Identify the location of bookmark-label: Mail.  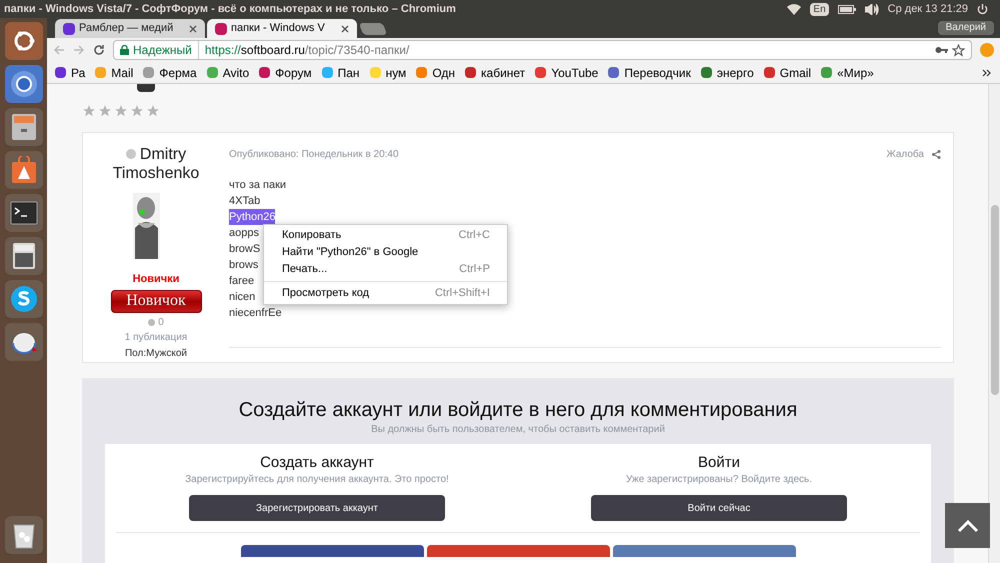
(122, 73).